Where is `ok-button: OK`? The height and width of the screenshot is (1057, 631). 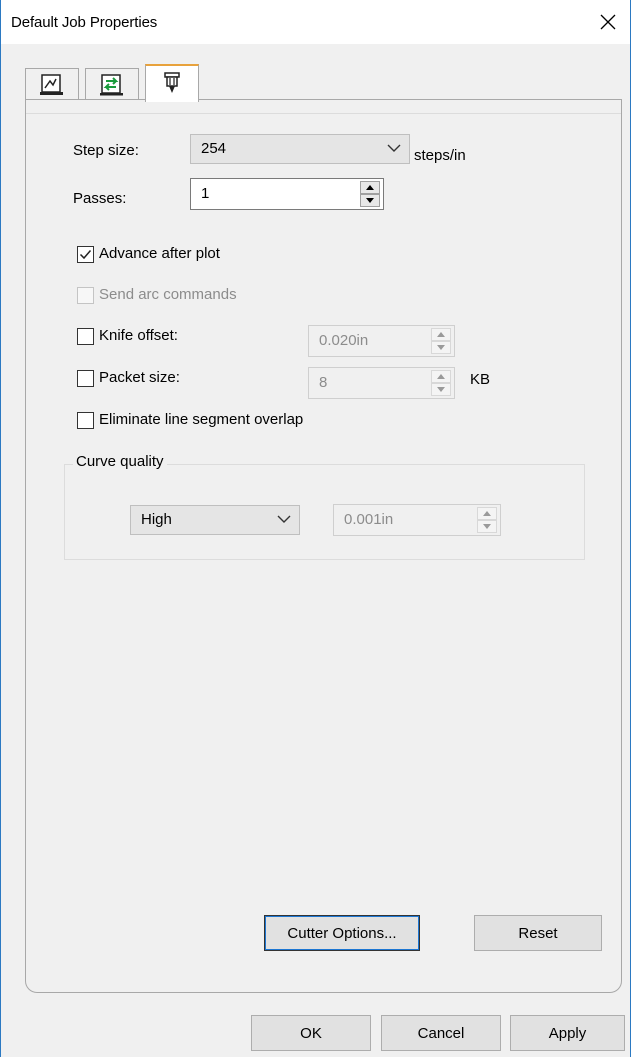 ok-button: OK is located at coordinates (311, 1033).